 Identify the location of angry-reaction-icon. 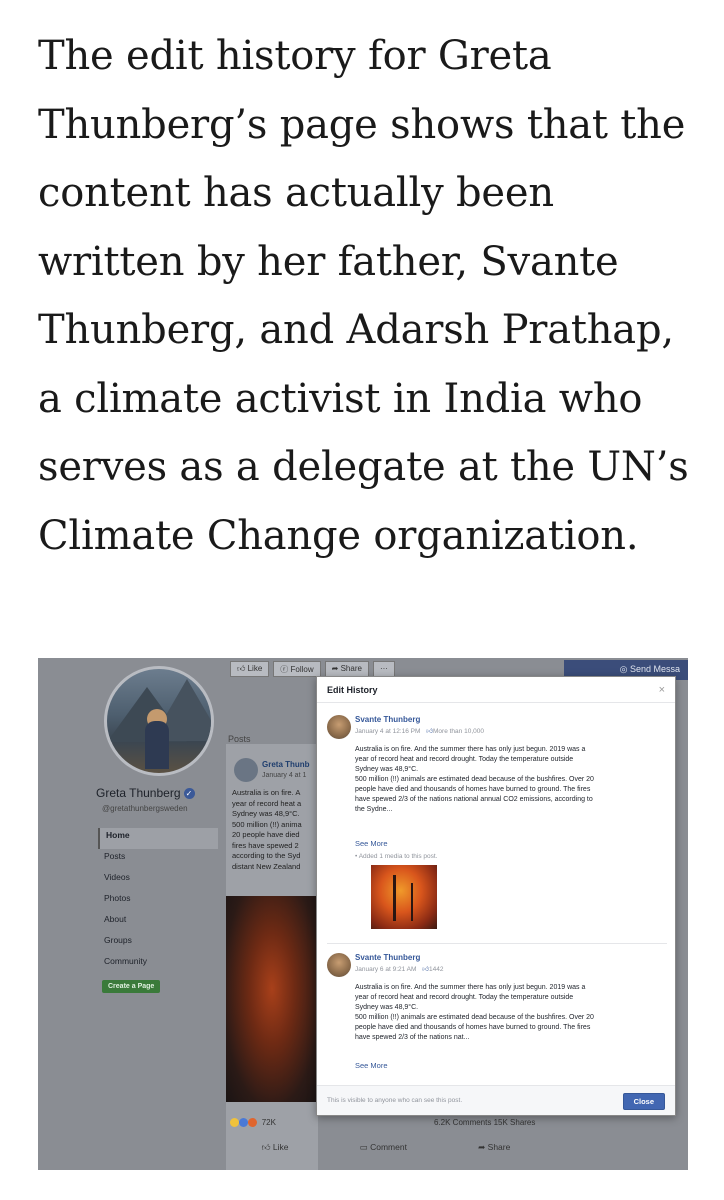
(253, 1123).